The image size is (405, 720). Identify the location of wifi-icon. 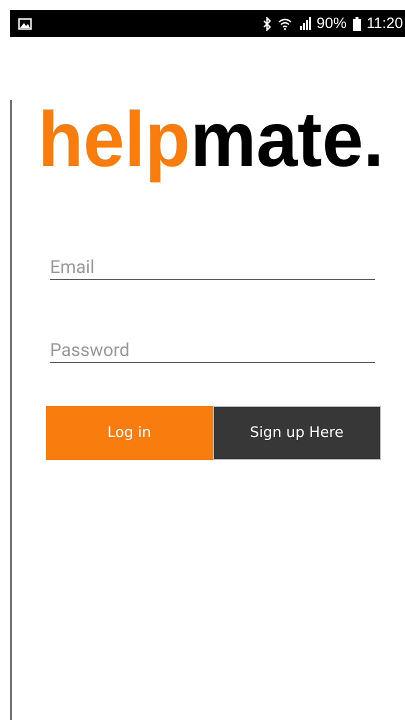
(285, 24).